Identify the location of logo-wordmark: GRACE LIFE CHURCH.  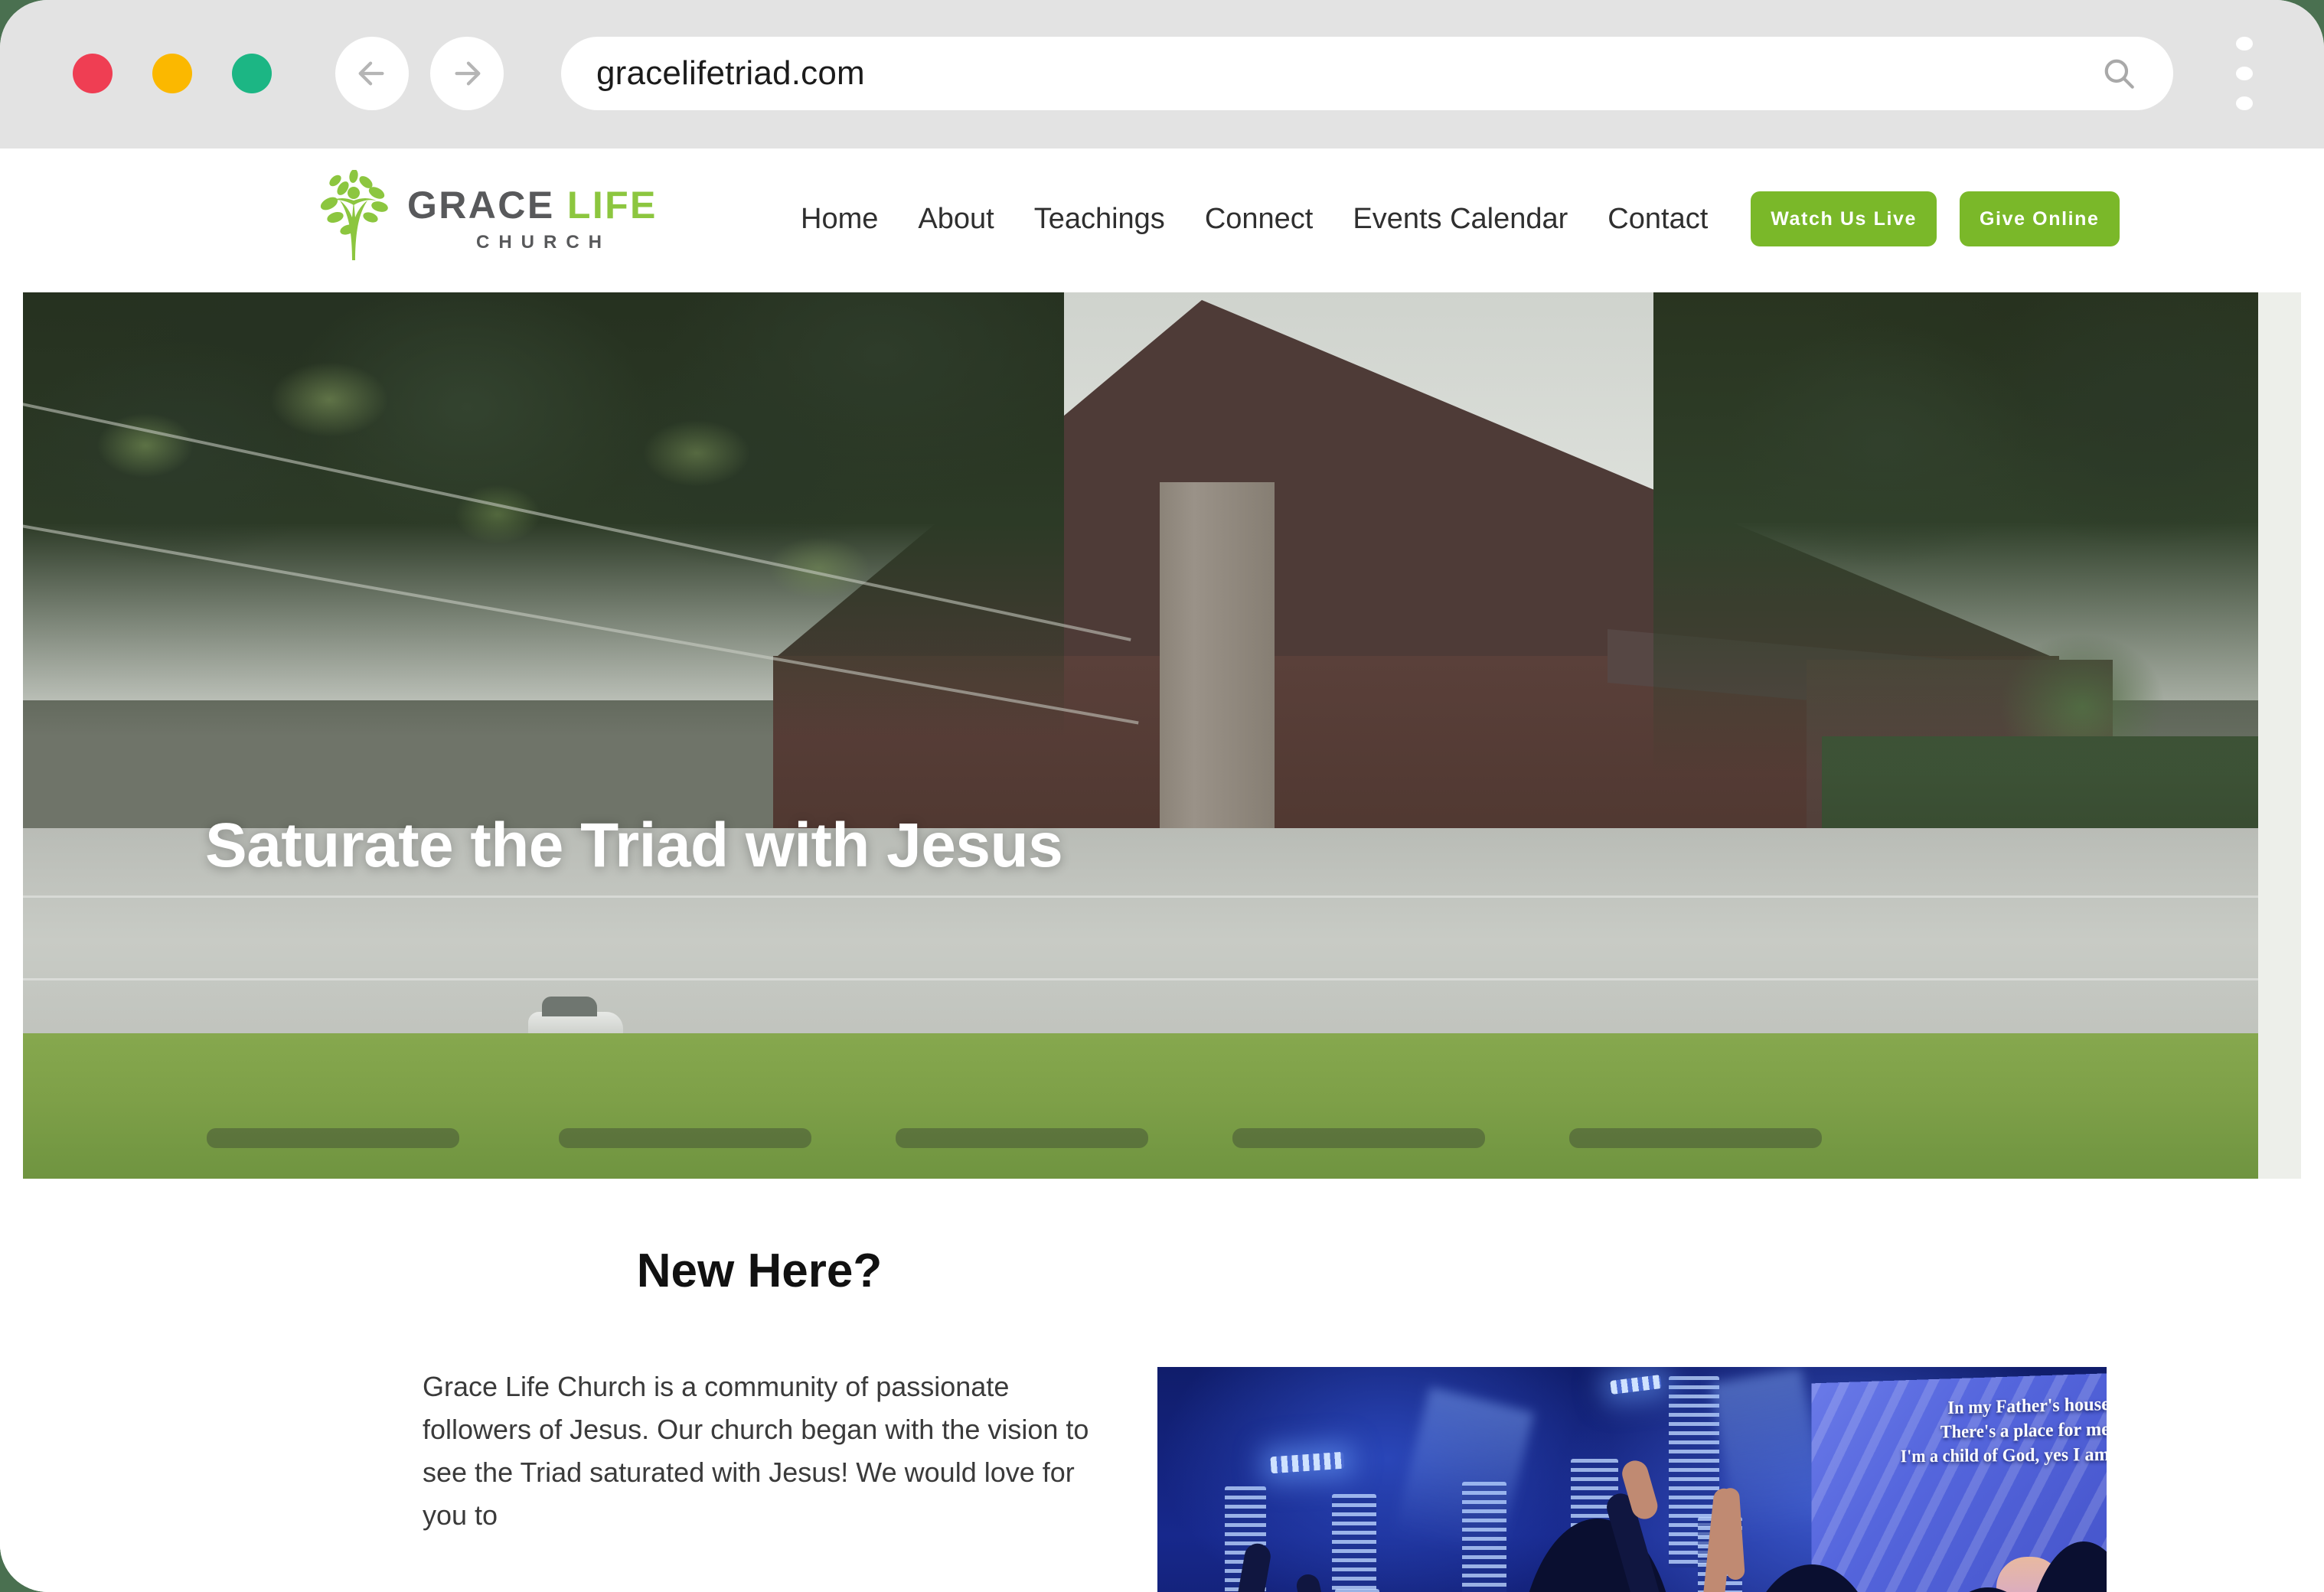
(532, 215).